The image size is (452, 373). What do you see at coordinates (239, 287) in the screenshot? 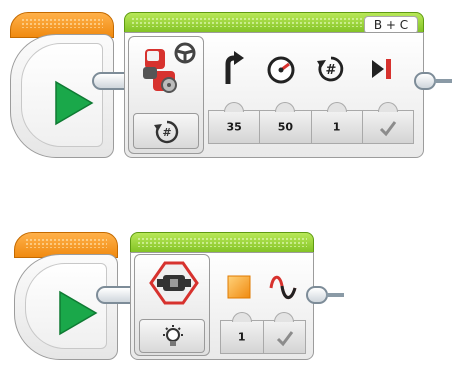
I see `light-color-icon` at bounding box center [239, 287].